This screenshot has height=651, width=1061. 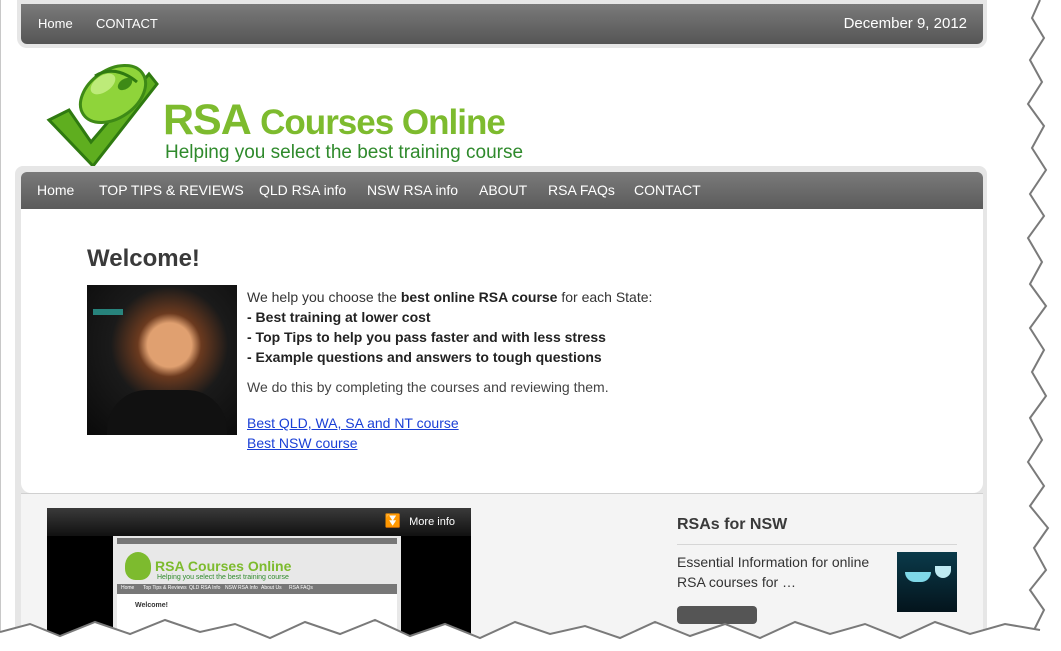 I want to click on nav-contact: CONTACT, so click(x=667, y=190).